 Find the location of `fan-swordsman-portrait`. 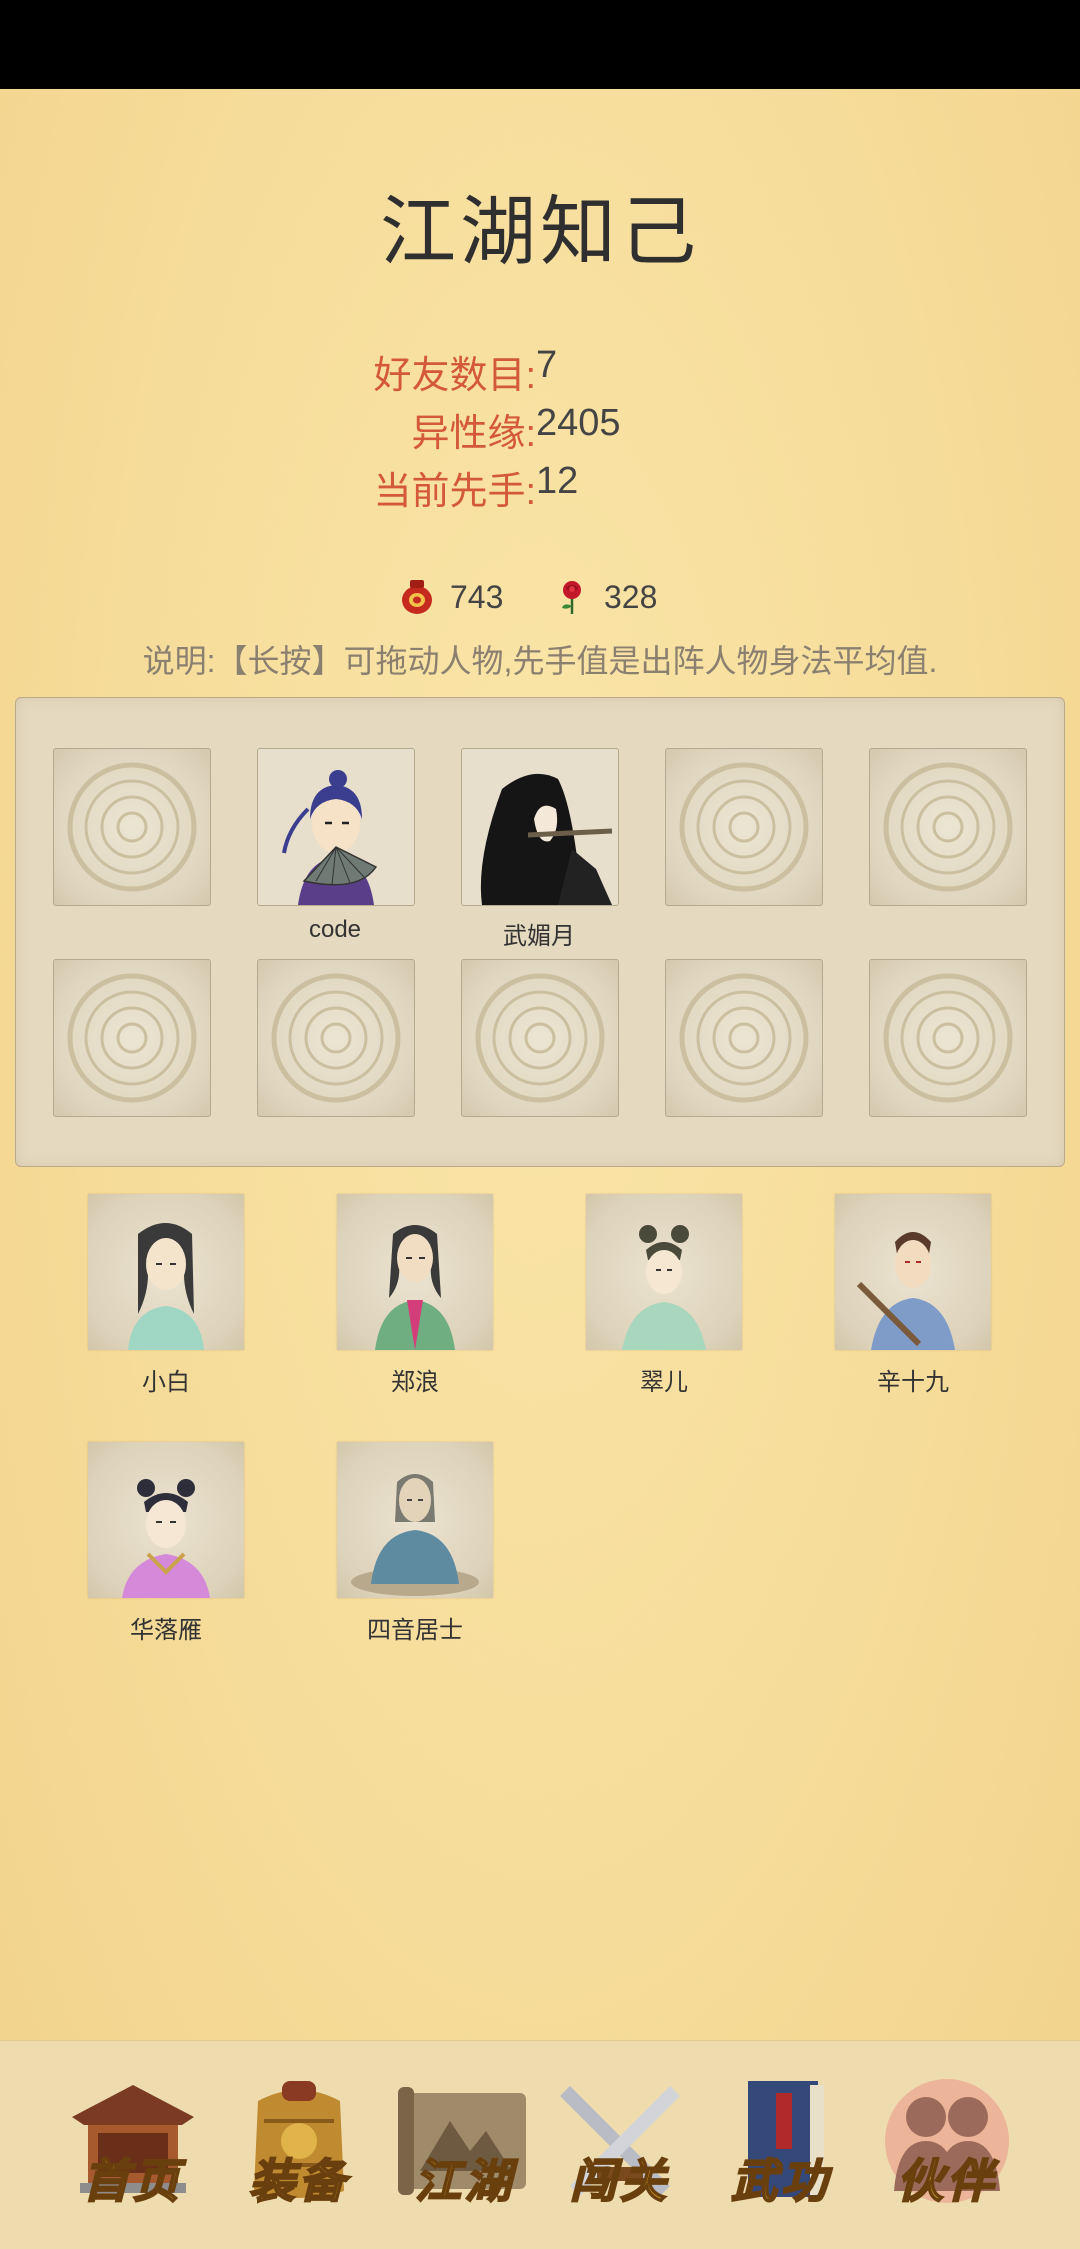

fan-swordsman-portrait is located at coordinates (336, 827).